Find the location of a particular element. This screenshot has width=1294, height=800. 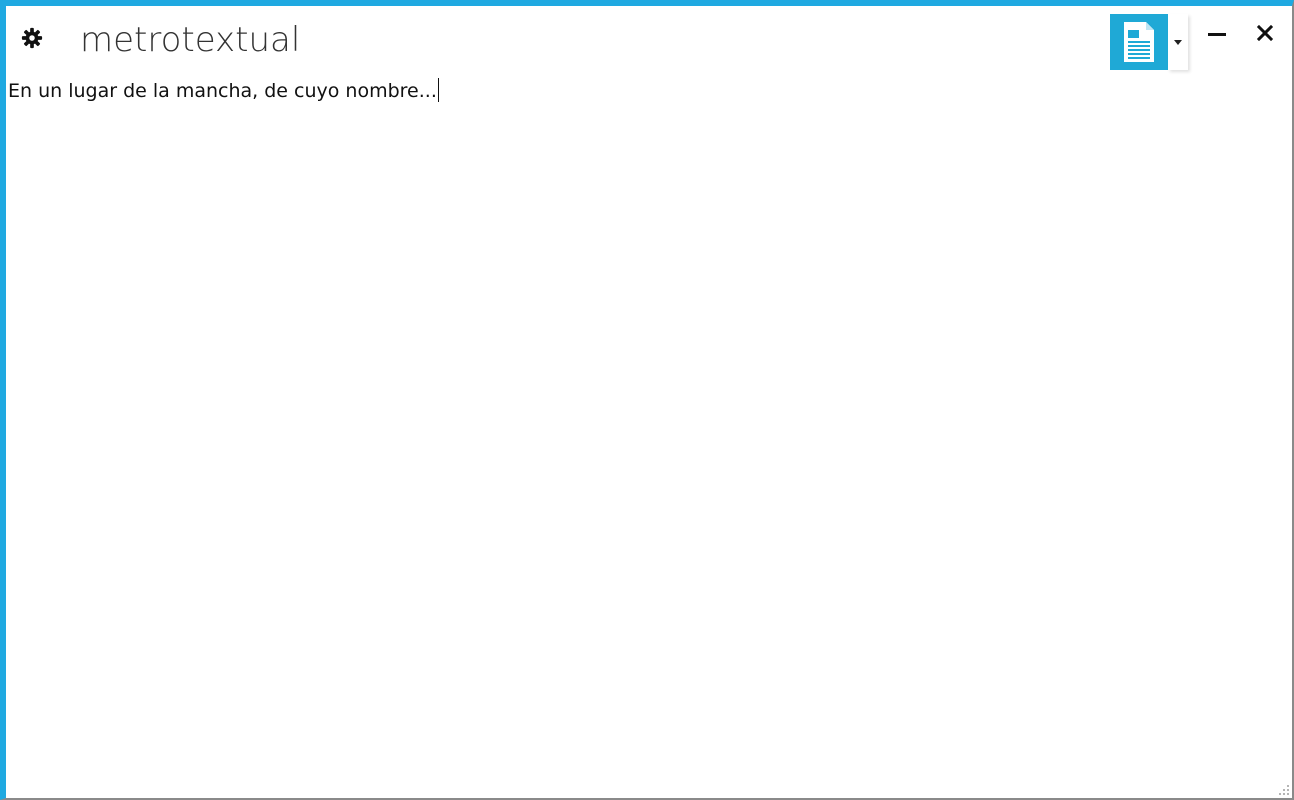

document-dropdown-button is located at coordinates (1178, 42).